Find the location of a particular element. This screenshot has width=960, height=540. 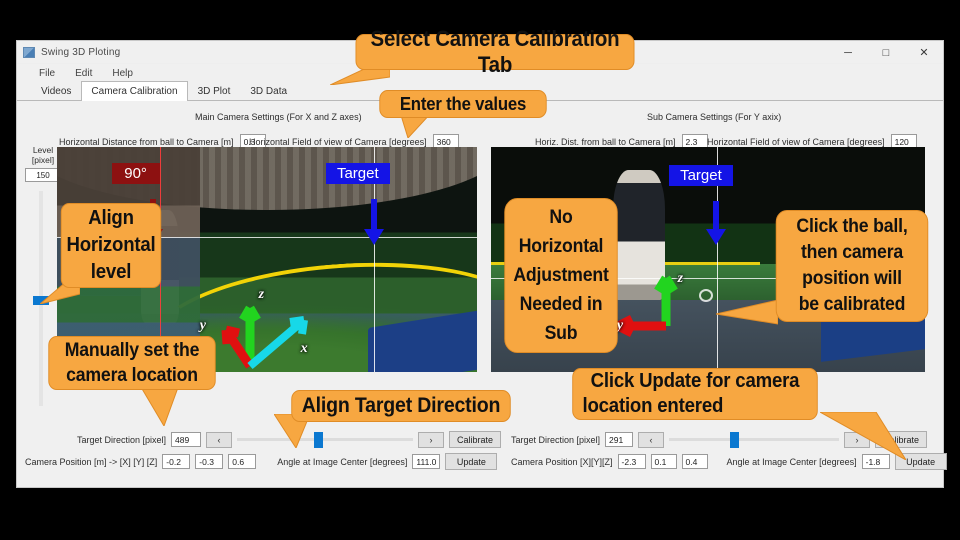

main-target-slider is located at coordinates (325, 439).